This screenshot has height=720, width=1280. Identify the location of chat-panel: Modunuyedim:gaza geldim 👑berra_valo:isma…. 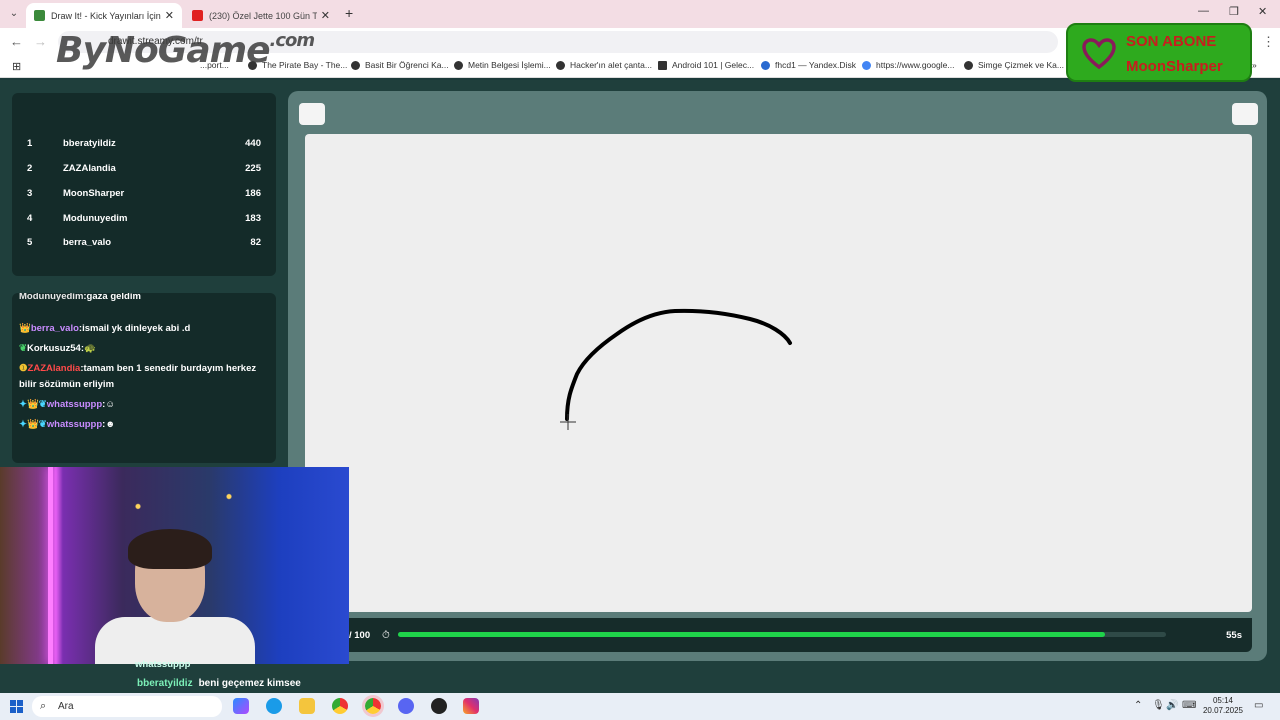
(144, 378).